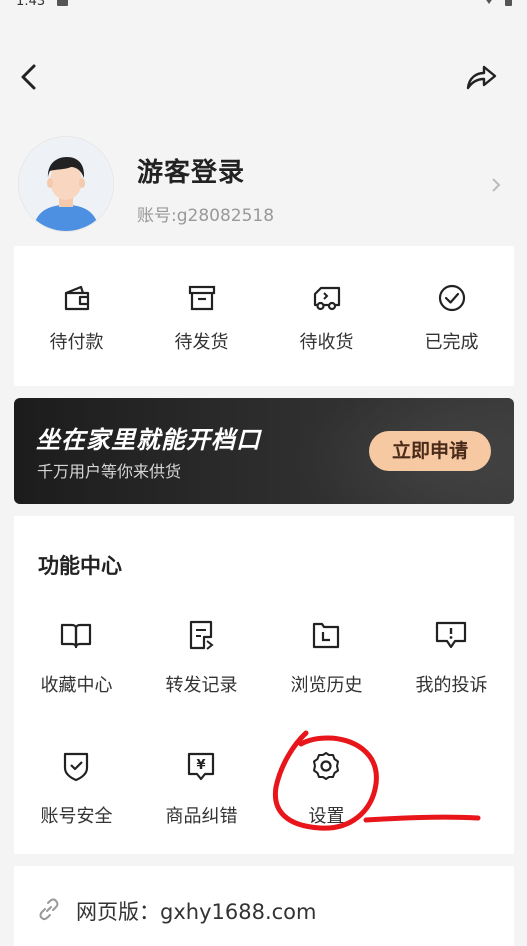 Image resolution: width=527 pixels, height=946 pixels. Describe the element at coordinates (77, 298) in the screenshot. I see `wallet-icon` at that location.